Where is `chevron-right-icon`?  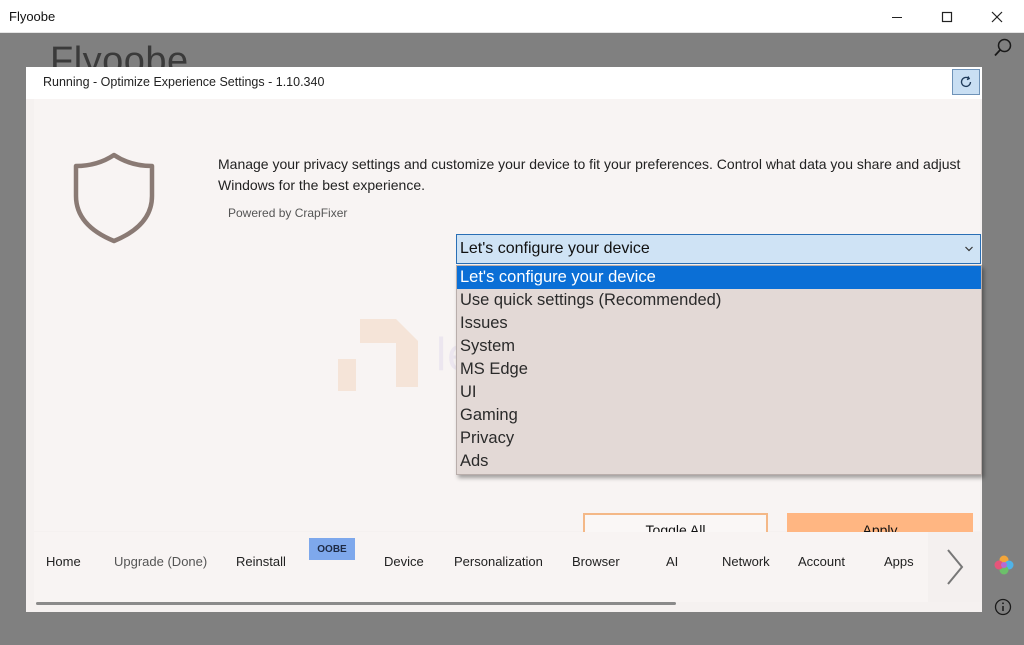
chevron-right-icon is located at coordinates (955, 567).